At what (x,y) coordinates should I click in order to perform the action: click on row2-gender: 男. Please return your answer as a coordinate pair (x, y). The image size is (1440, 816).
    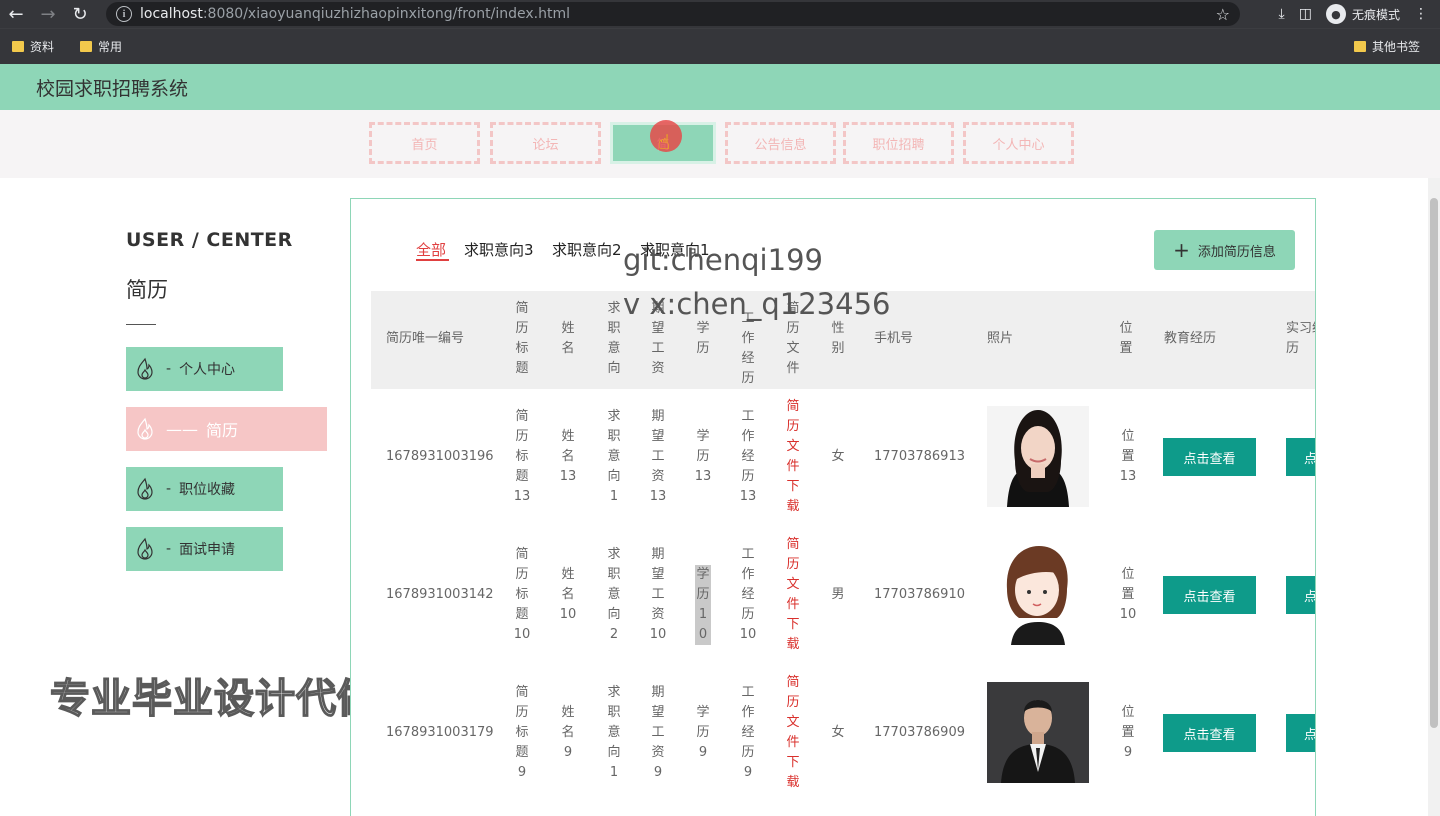
    Looking at the image, I should click on (838, 594).